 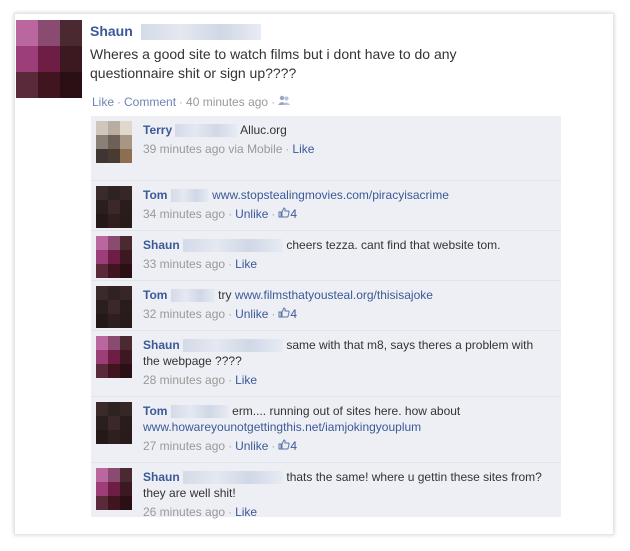 What do you see at coordinates (225, 295) in the screenshot?
I see `comment-text-prefix: try` at bounding box center [225, 295].